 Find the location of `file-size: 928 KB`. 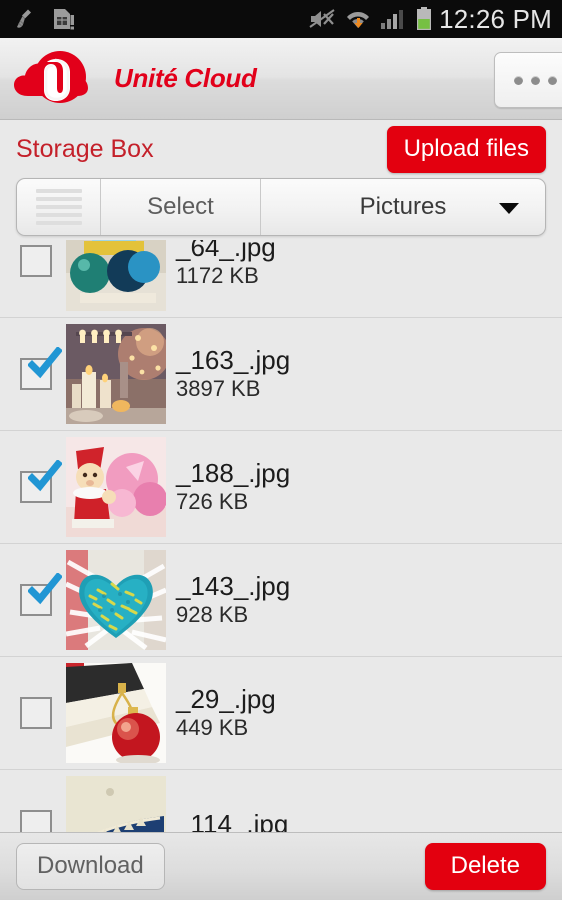

file-size: 928 KB is located at coordinates (212, 615).